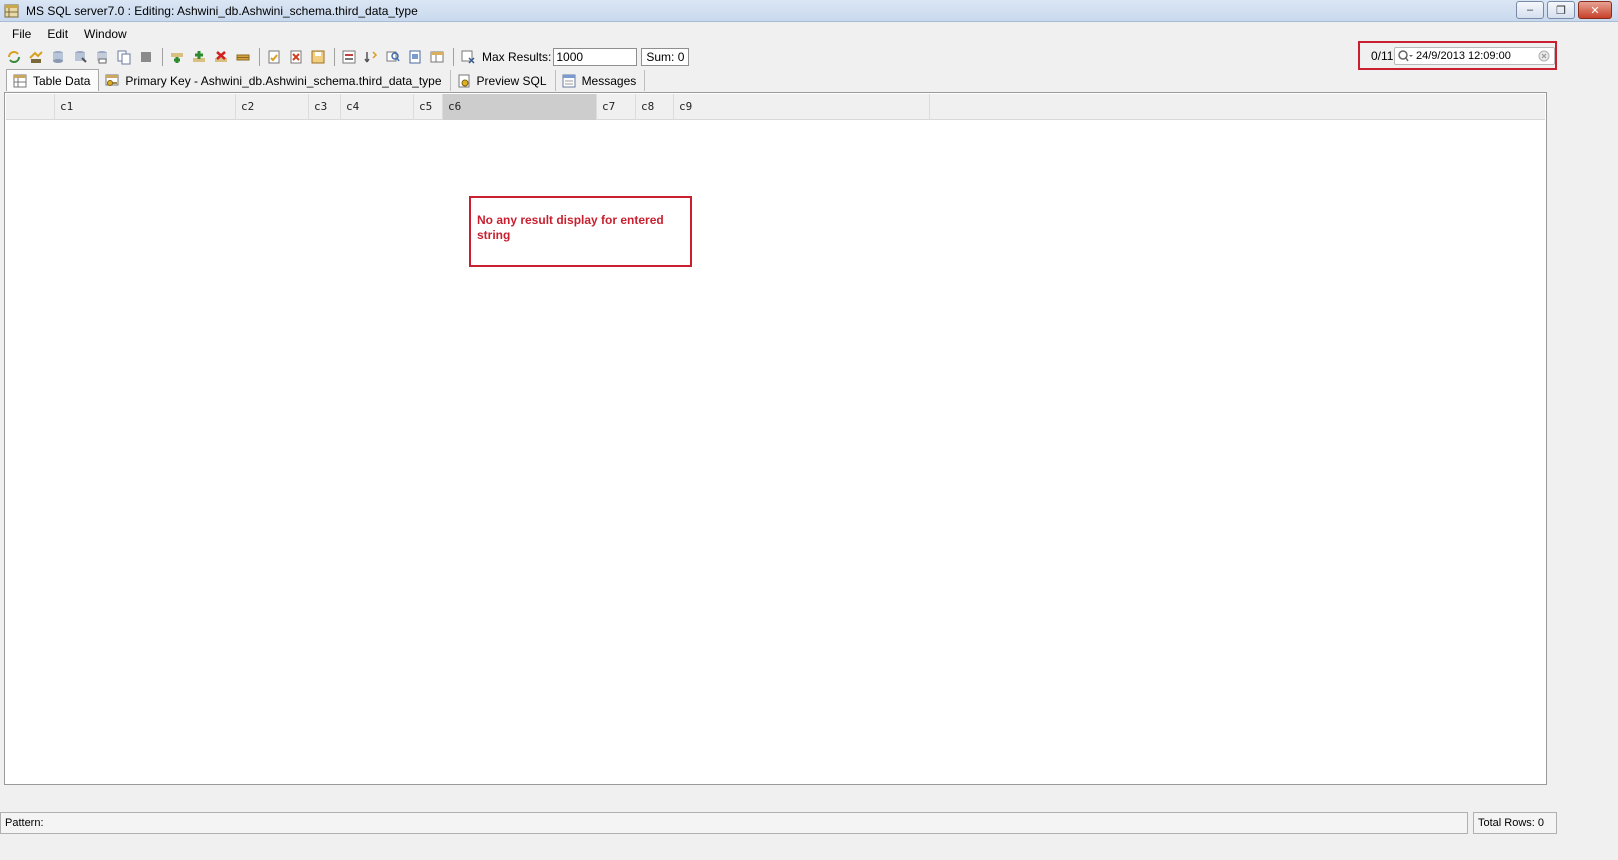 This screenshot has width=1618, height=860. What do you see at coordinates (371, 57) in the screenshot?
I see `sort-icon` at bounding box center [371, 57].